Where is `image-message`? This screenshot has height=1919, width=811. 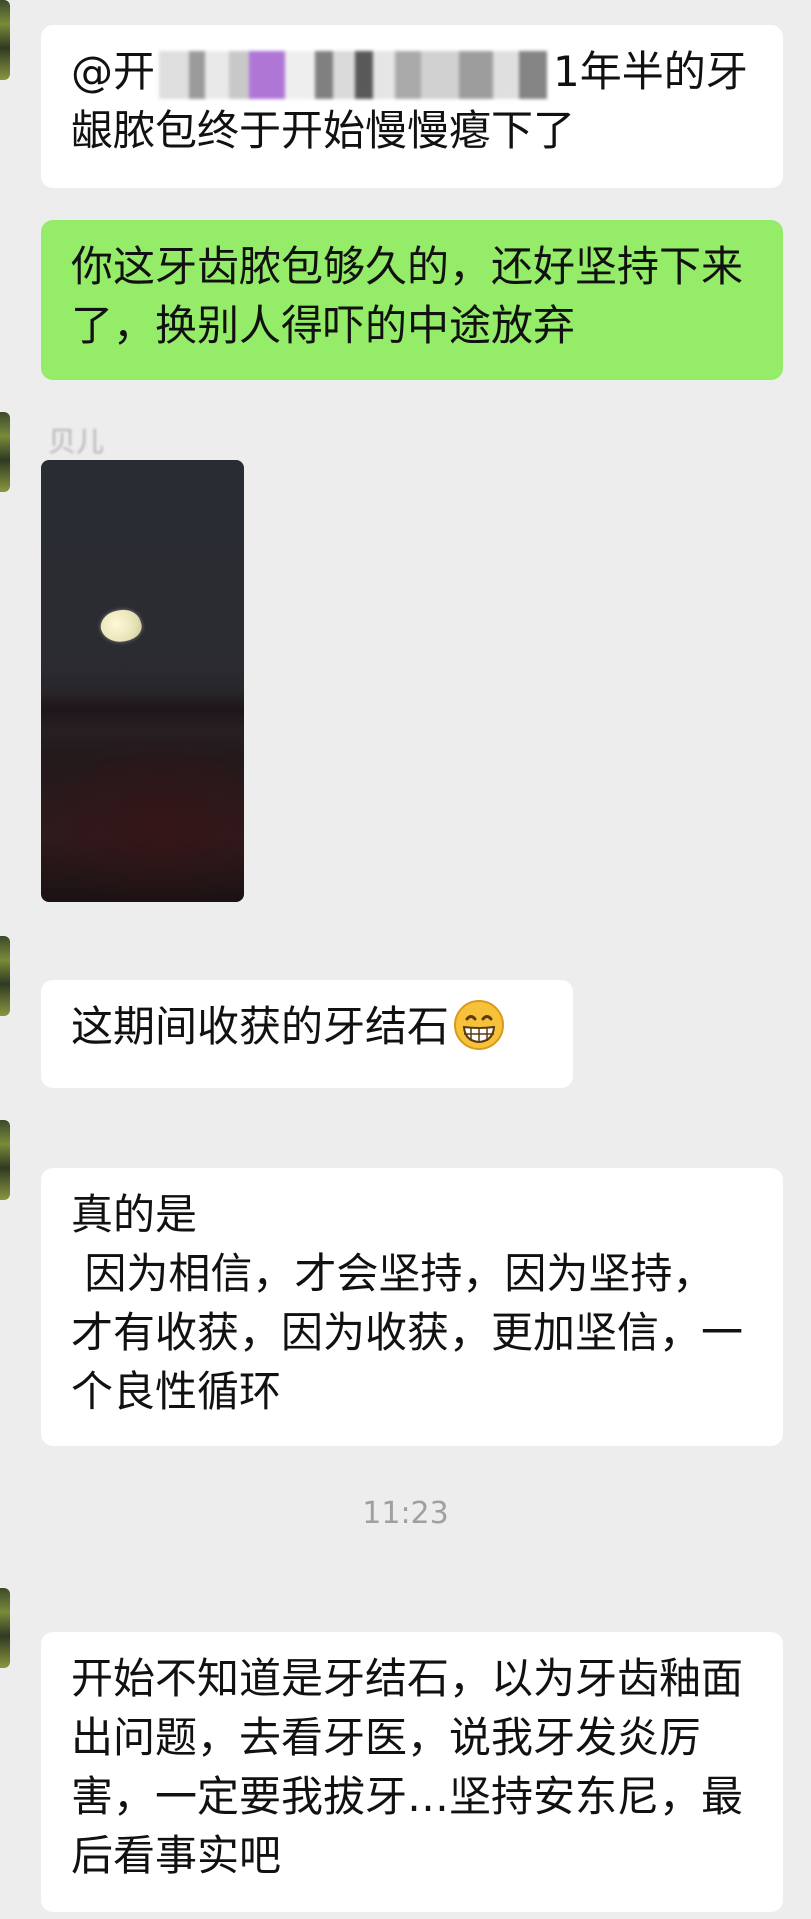
image-message is located at coordinates (142, 681).